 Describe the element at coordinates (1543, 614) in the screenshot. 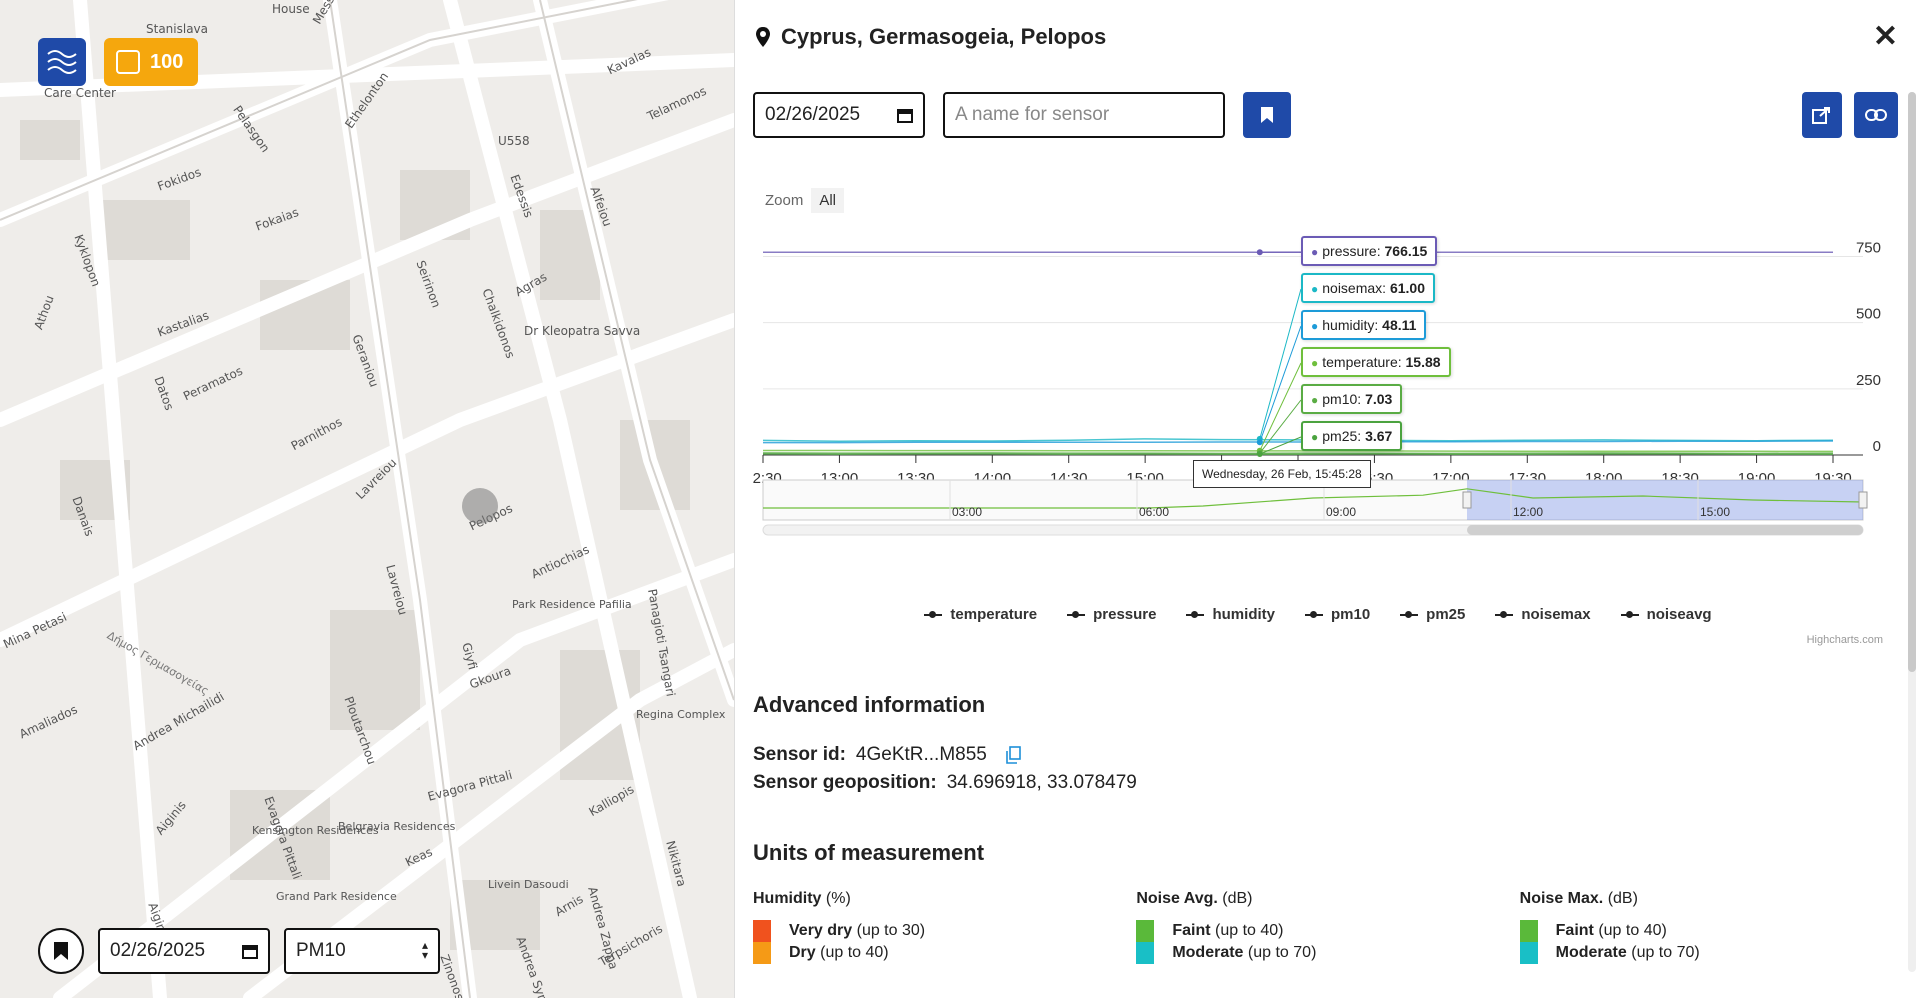

I see `legend-item: noisemax` at that location.